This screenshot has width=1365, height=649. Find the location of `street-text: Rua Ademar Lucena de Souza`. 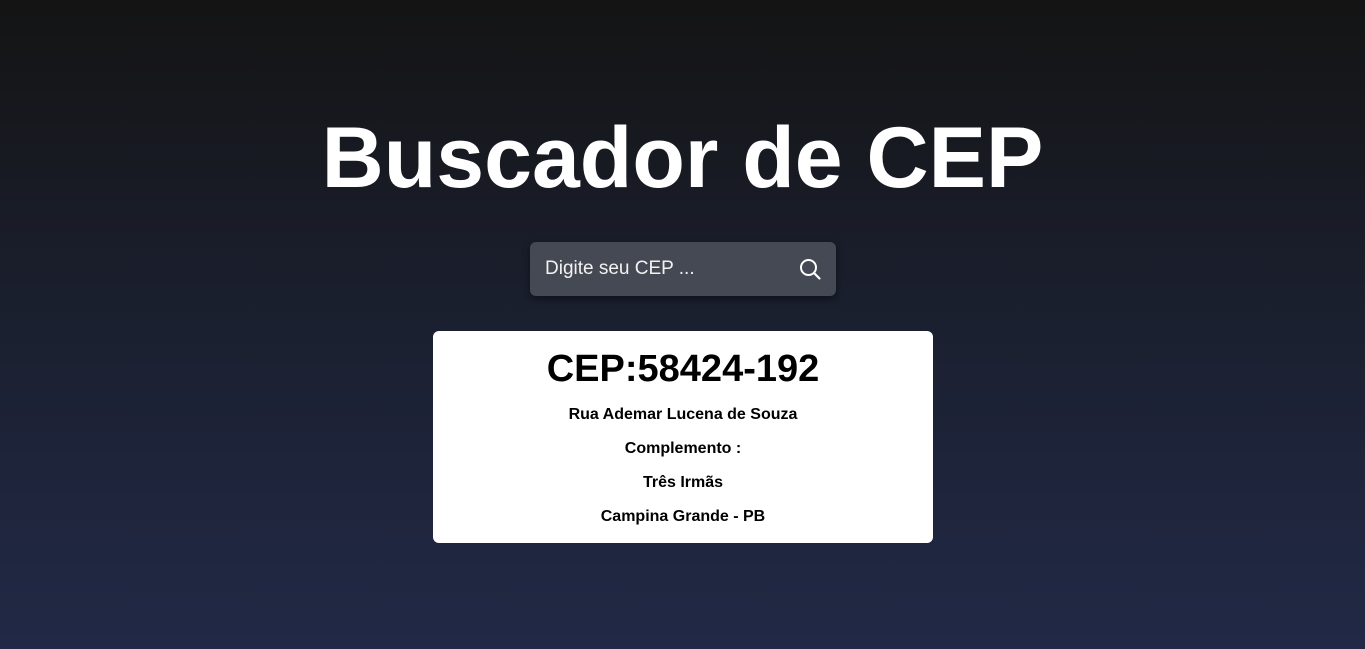

street-text: Rua Ademar Lucena de Souza is located at coordinates (683, 414).